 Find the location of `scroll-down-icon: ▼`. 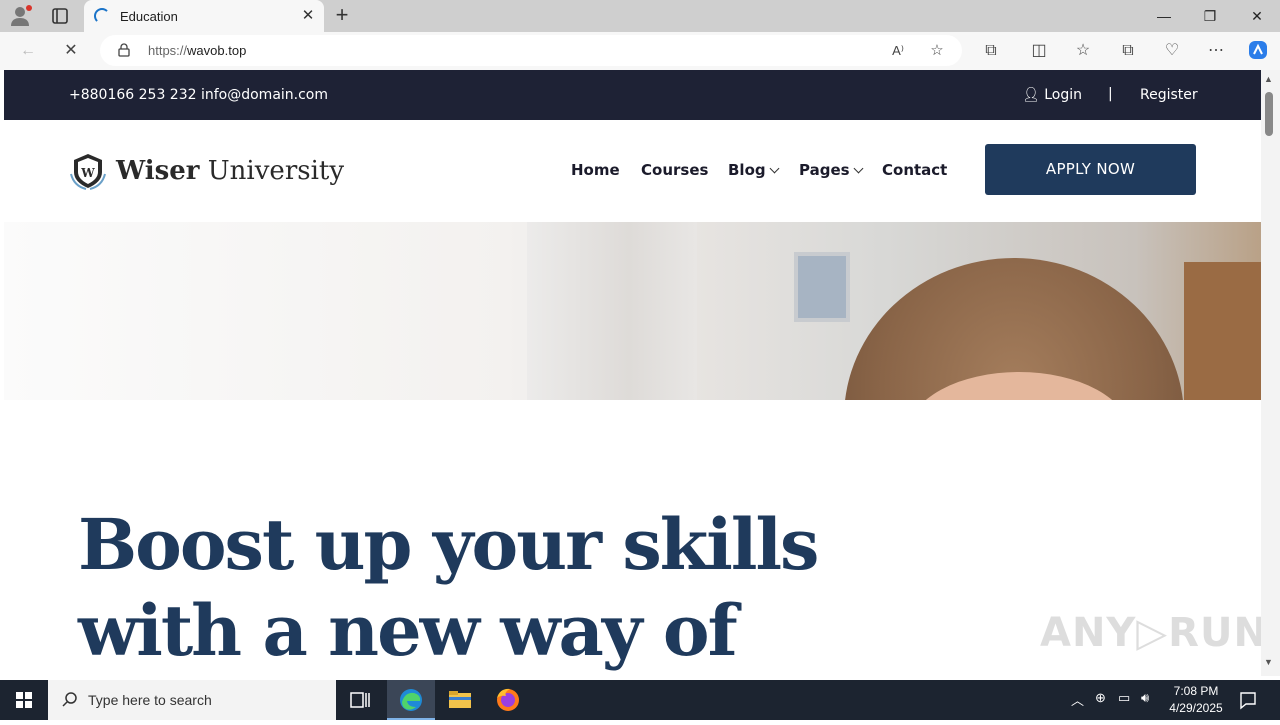

scroll-down-icon: ▼ is located at coordinates (1268, 662).